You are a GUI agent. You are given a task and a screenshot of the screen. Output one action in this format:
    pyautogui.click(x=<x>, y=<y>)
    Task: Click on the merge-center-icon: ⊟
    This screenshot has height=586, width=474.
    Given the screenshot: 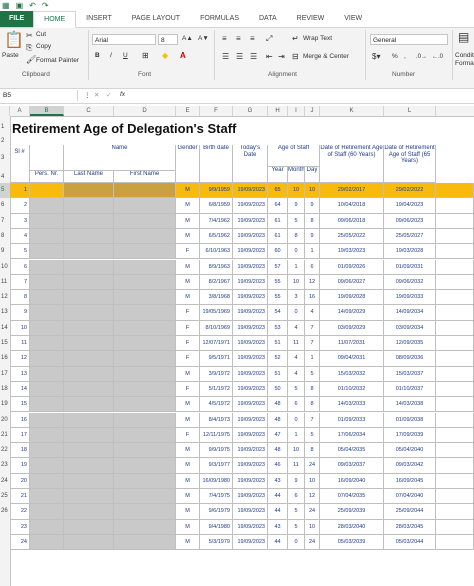 What is the action you would take?
    pyautogui.click(x=295, y=57)
    